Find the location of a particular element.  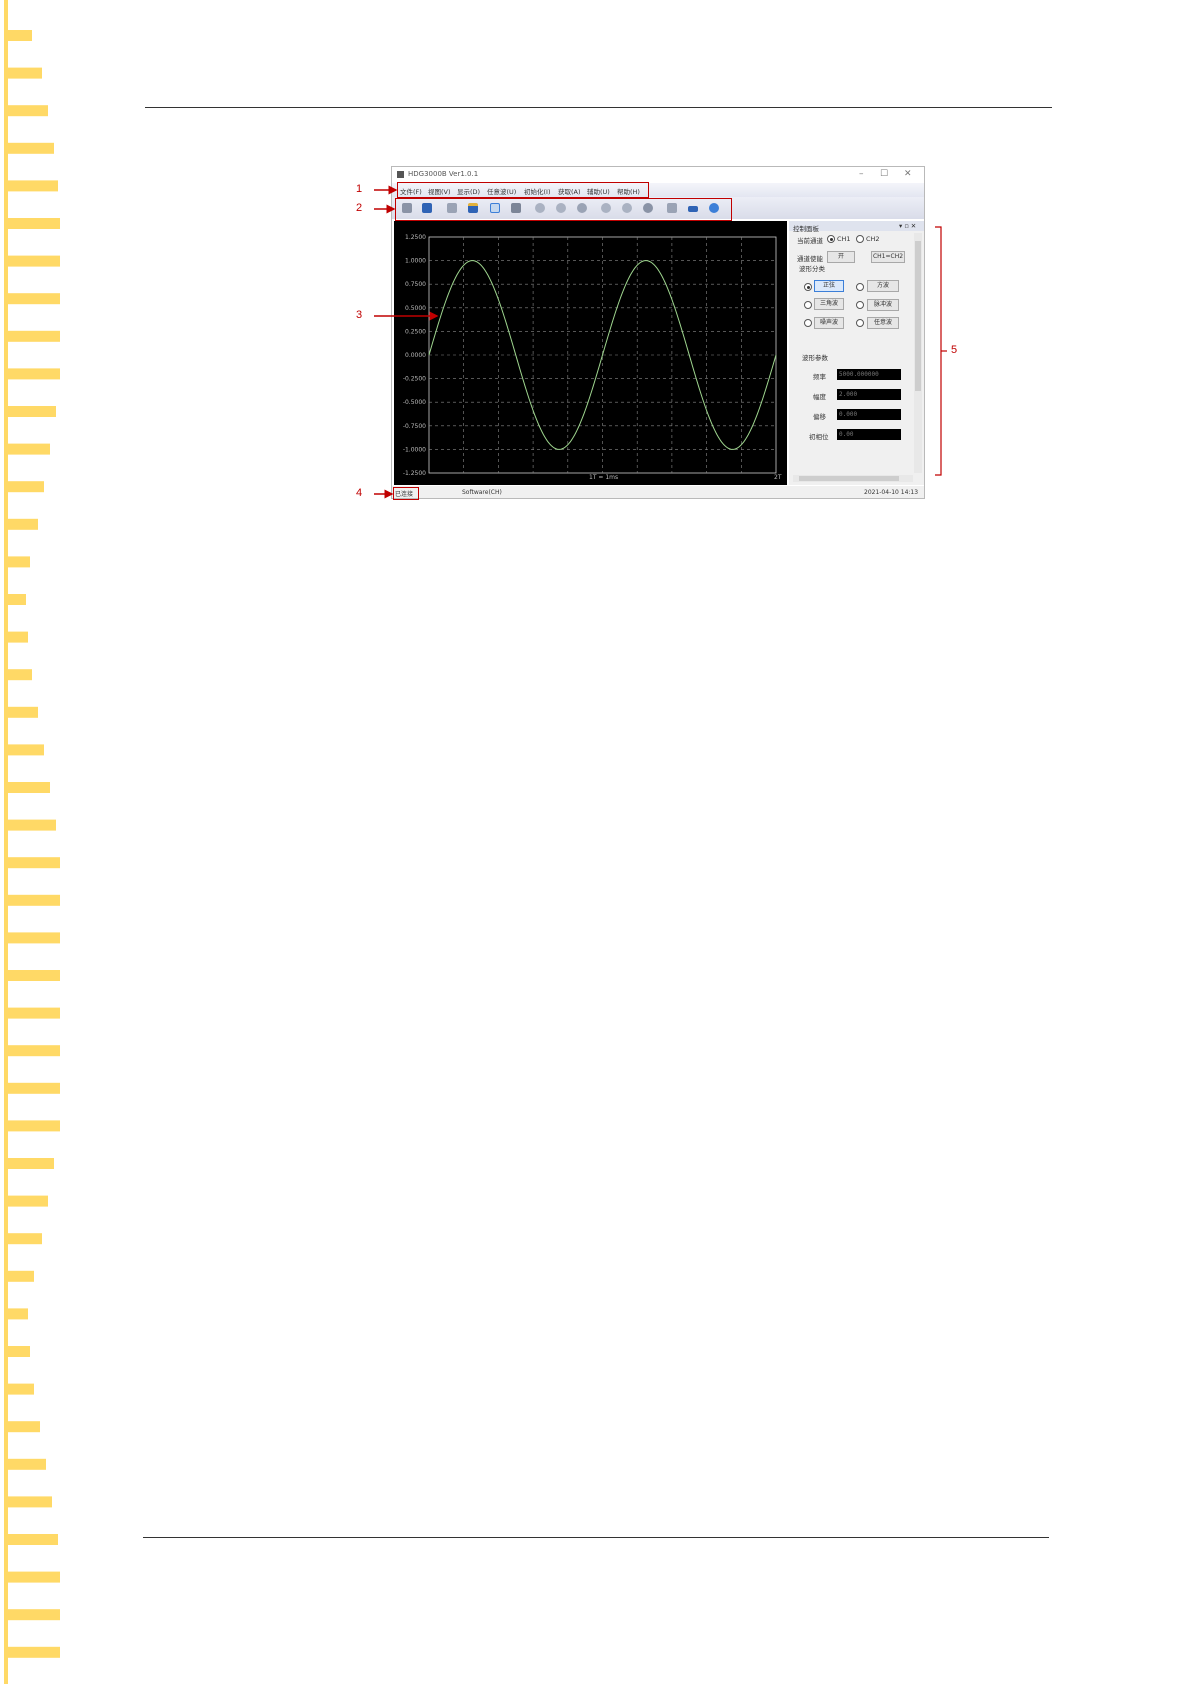

callout-arrows is located at coordinates (660, 342).